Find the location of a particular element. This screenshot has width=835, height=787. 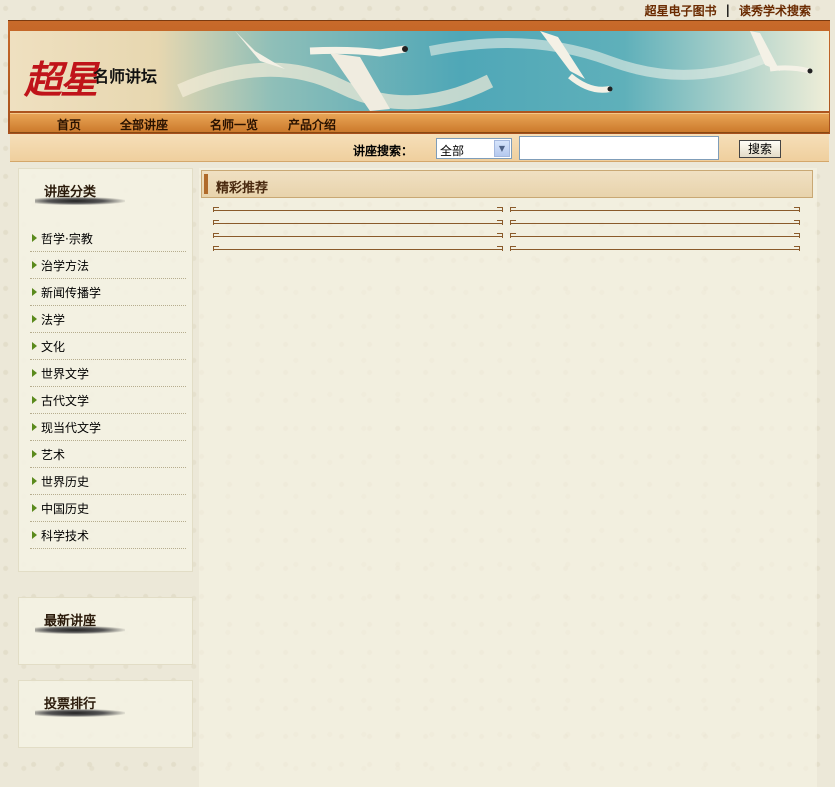

category-item: 世界历史 is located at coordinates (108, 481).